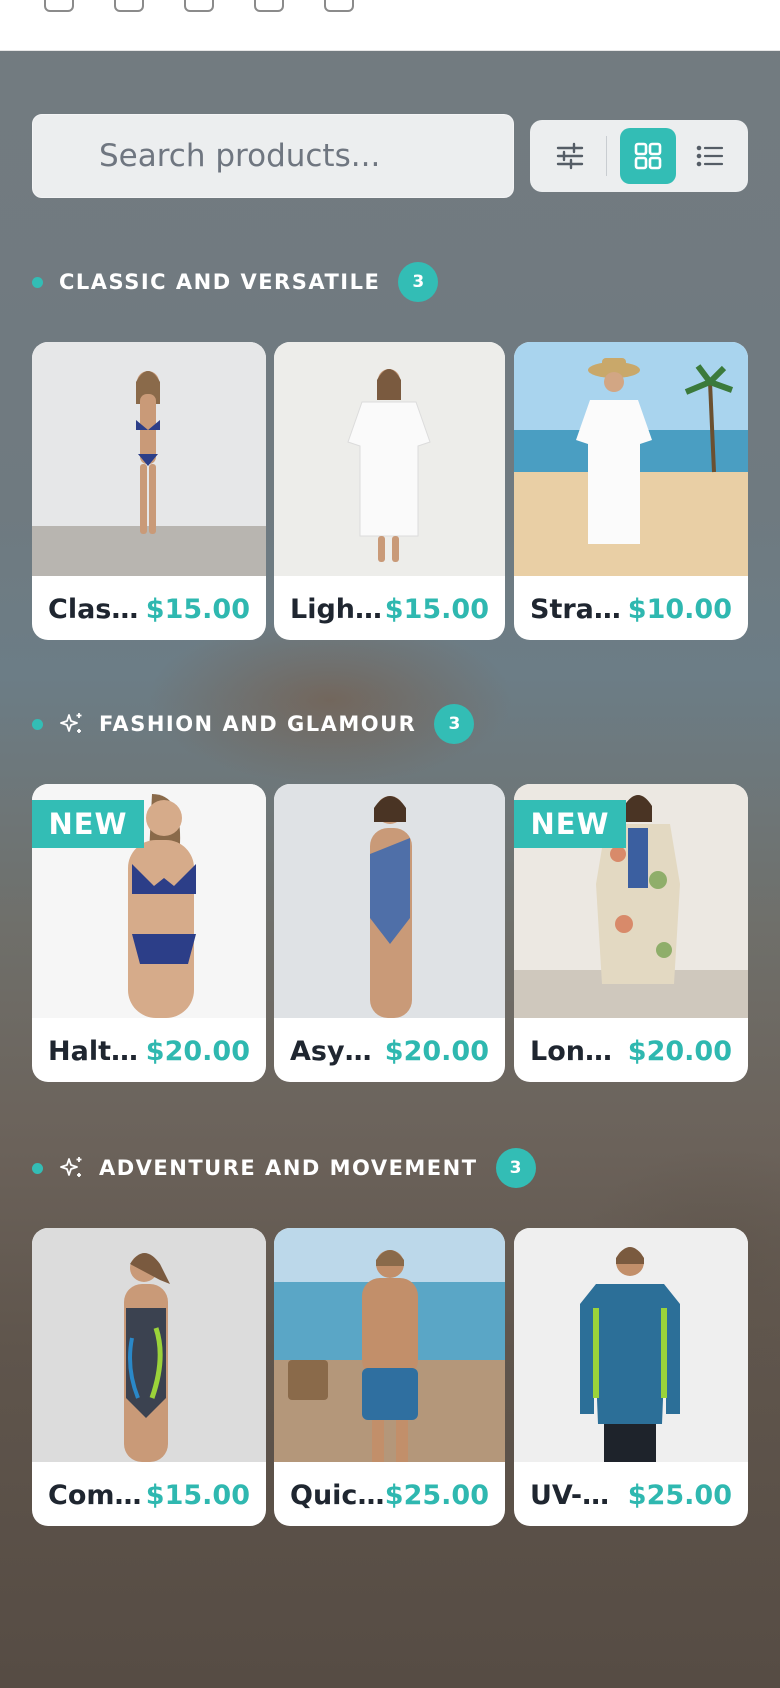  I want to click on product-card: Competition Swimsuit $15.00, so click(149, 1377).